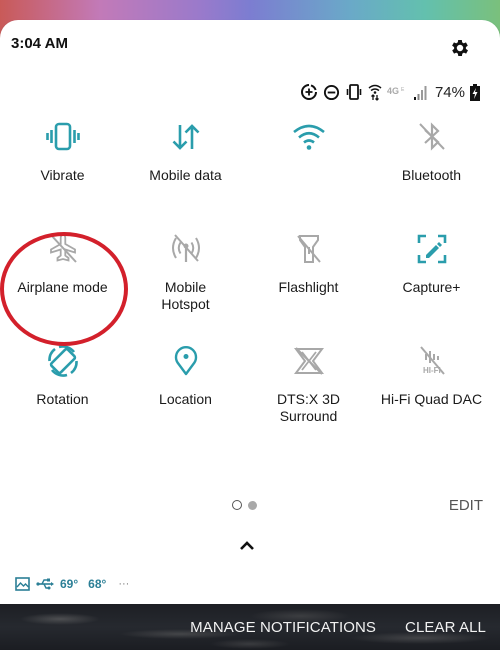 The image size is (500, 650). I want to click on tile-label: DTS:X 3D Surround, so click(308, 407).